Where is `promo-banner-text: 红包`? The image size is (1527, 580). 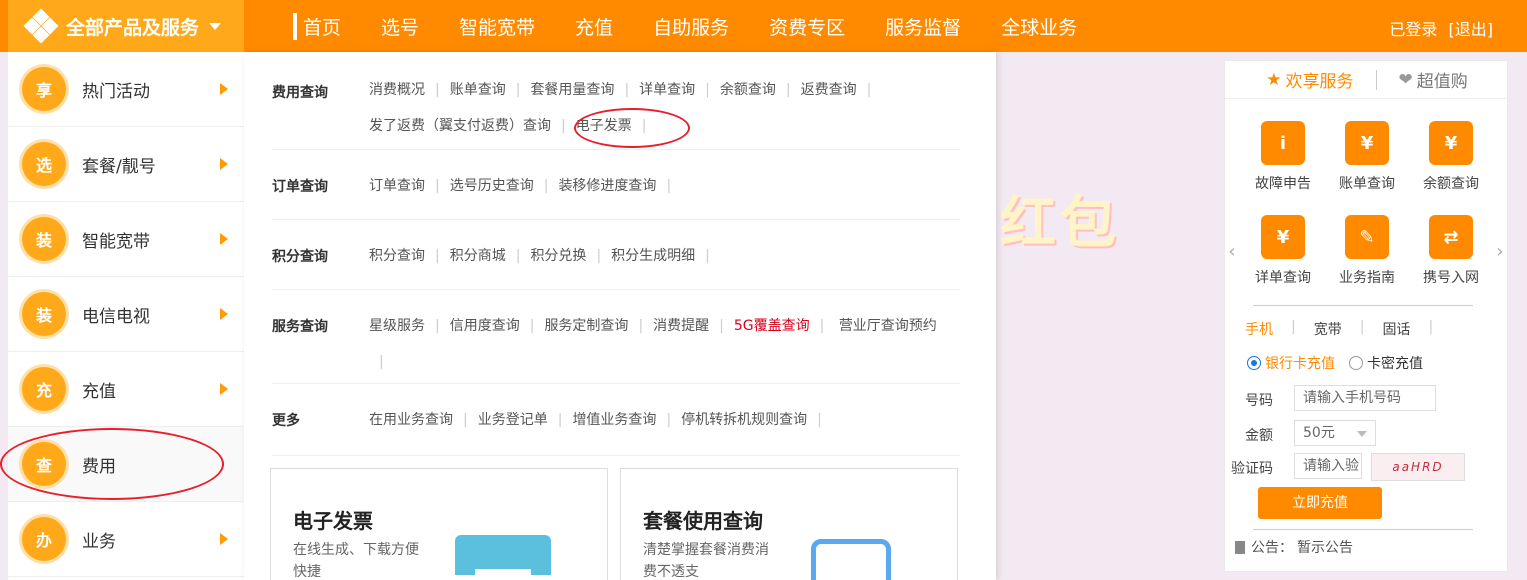 promo-banner-text: 红包 is located at coordinates (1060, 223).